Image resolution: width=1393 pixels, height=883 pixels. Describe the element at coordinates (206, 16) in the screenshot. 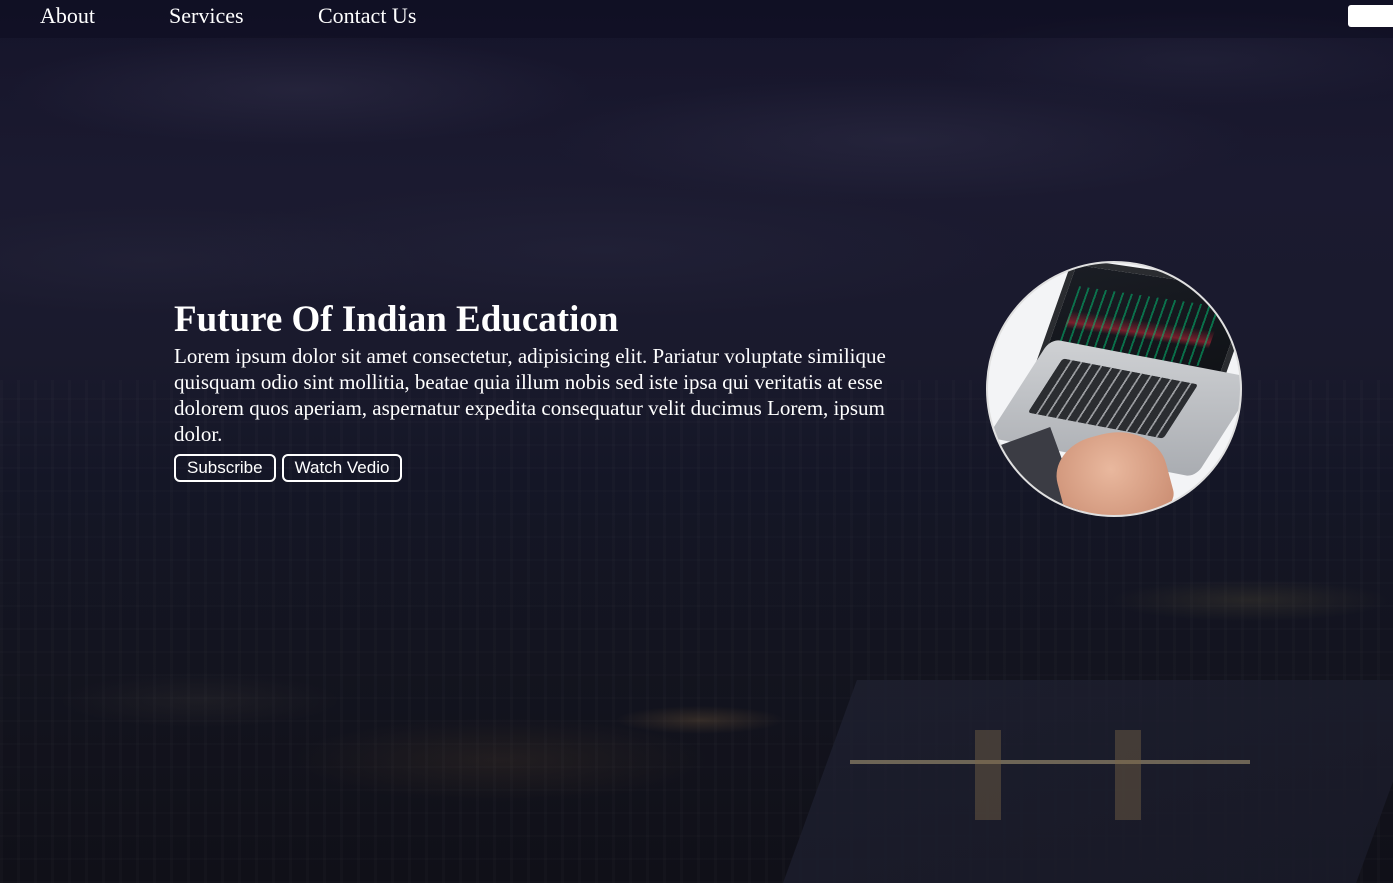

I see `nav-link-services: Services` at that location.